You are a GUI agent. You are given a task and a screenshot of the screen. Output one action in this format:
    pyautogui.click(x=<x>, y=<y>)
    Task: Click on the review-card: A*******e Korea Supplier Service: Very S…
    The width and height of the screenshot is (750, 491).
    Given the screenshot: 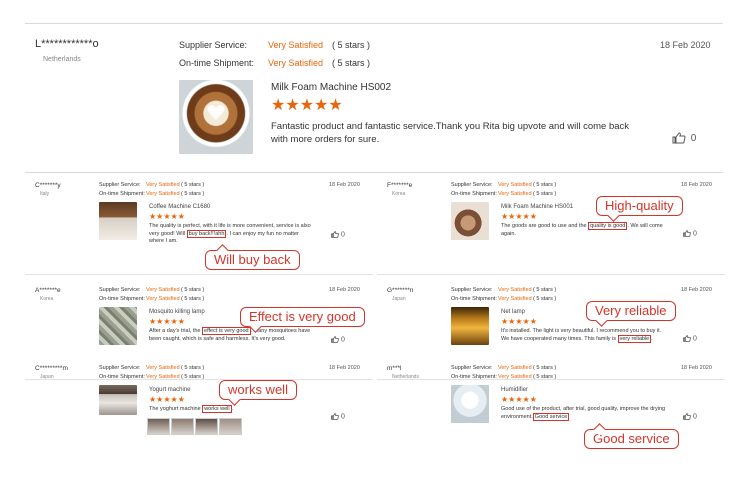 What is the action you would take?
    pyautogui.click(x=199, y=323)
    